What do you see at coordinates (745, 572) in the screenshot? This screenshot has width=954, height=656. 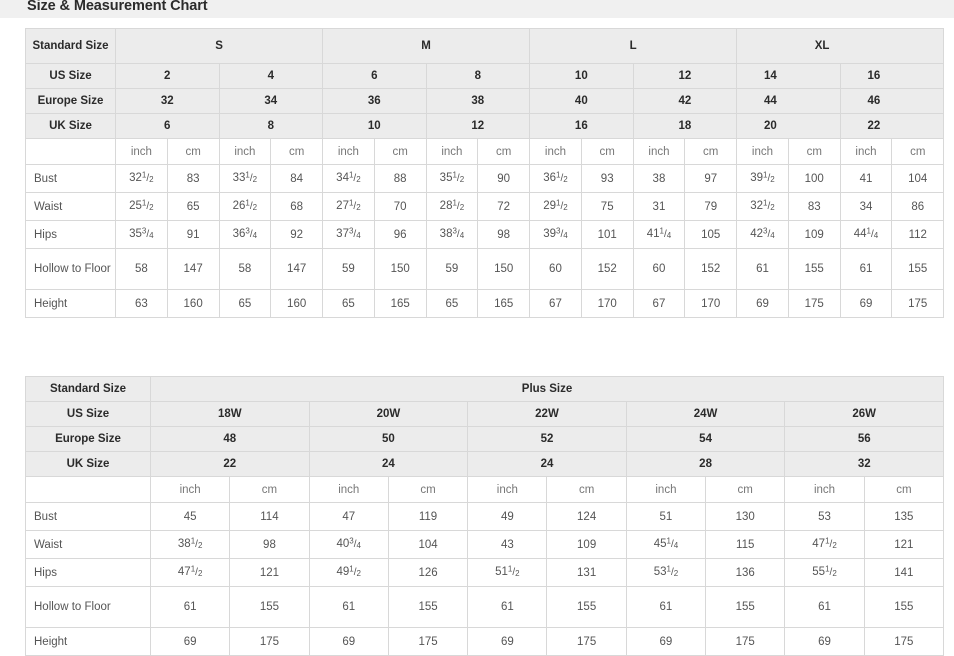 I see `measurement-value: 136` at bounding box center [745, 572].